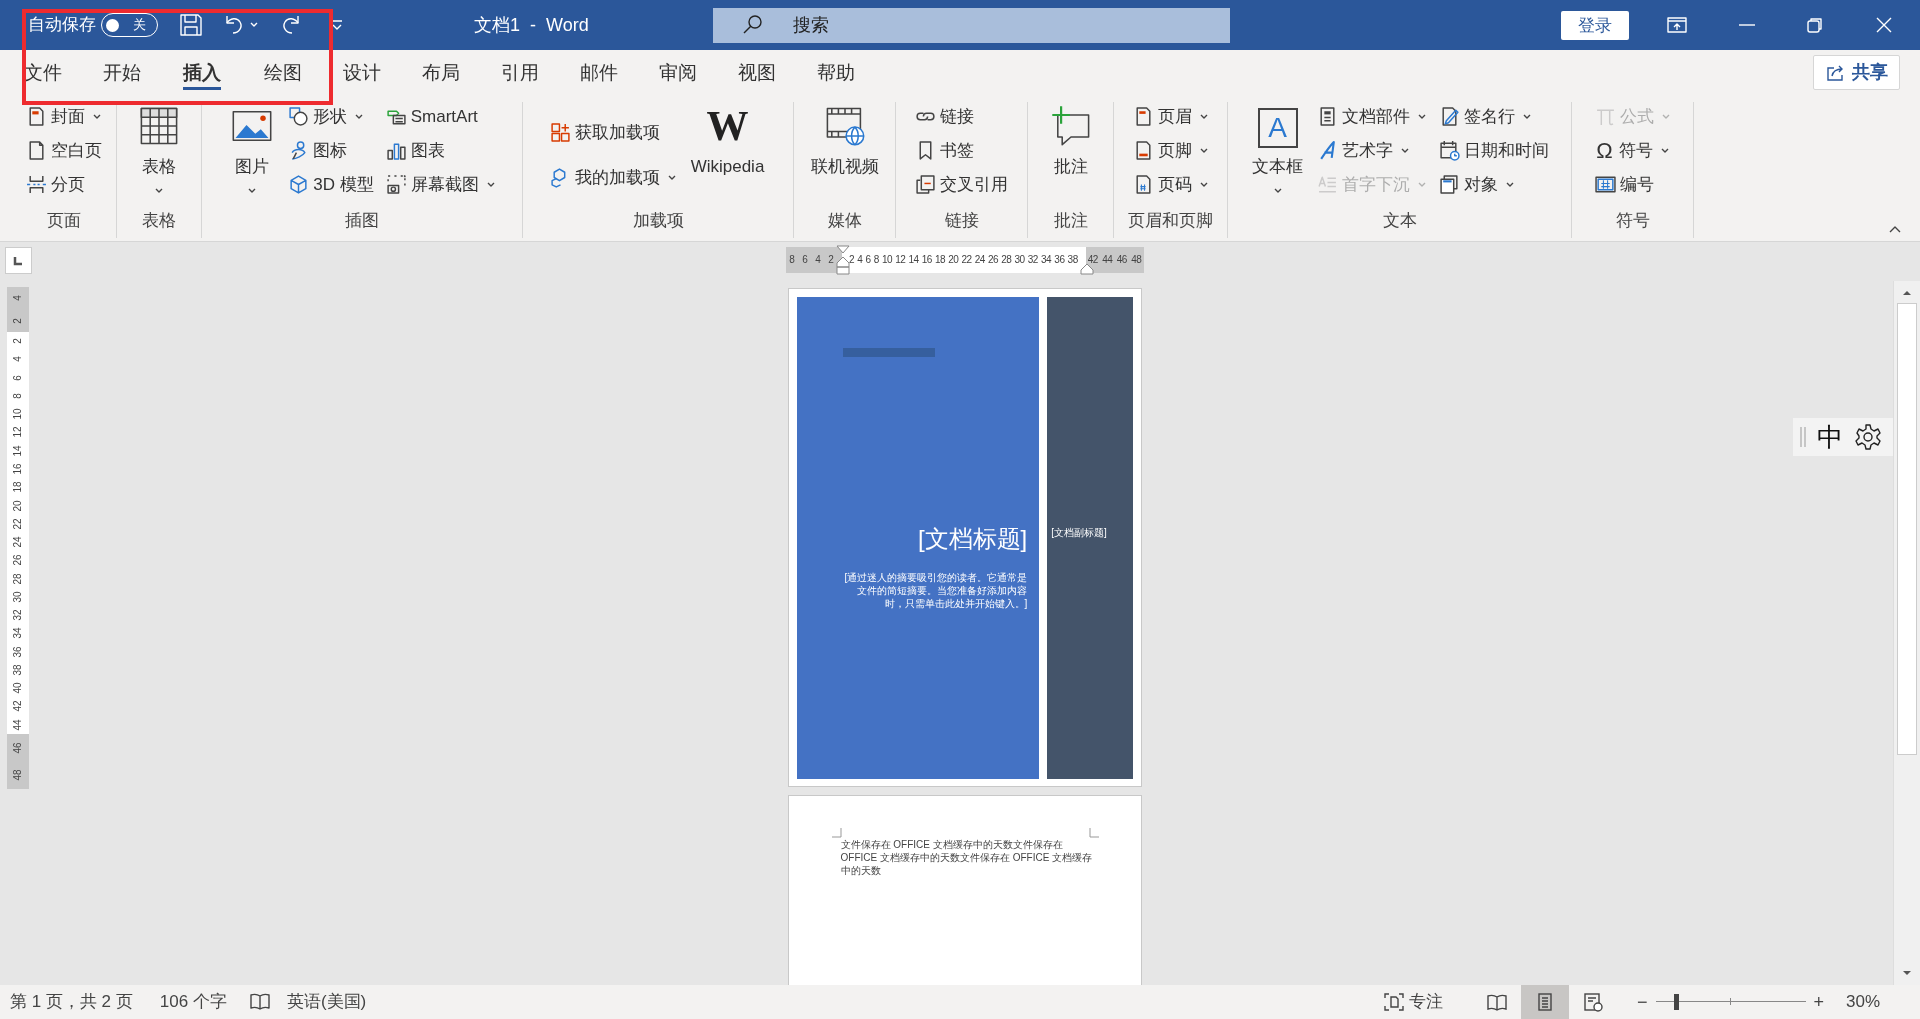 This screenshot has width=1920, height=1019. I want to click on ribbon-tab: 布局, so click(440, 73).